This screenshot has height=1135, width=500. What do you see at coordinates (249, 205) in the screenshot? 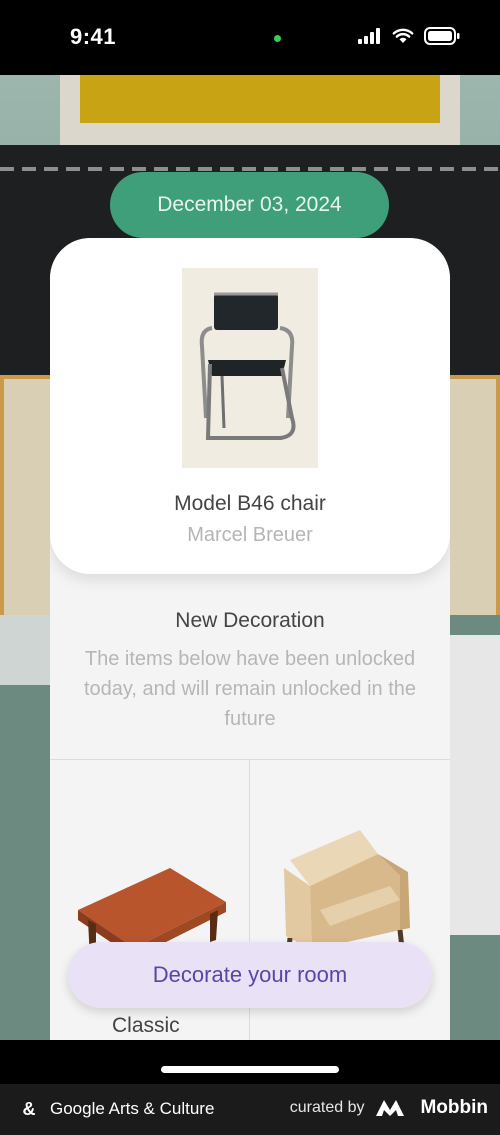
I see `date-badge: December 03, 2024` at bounding box center [249, 205].